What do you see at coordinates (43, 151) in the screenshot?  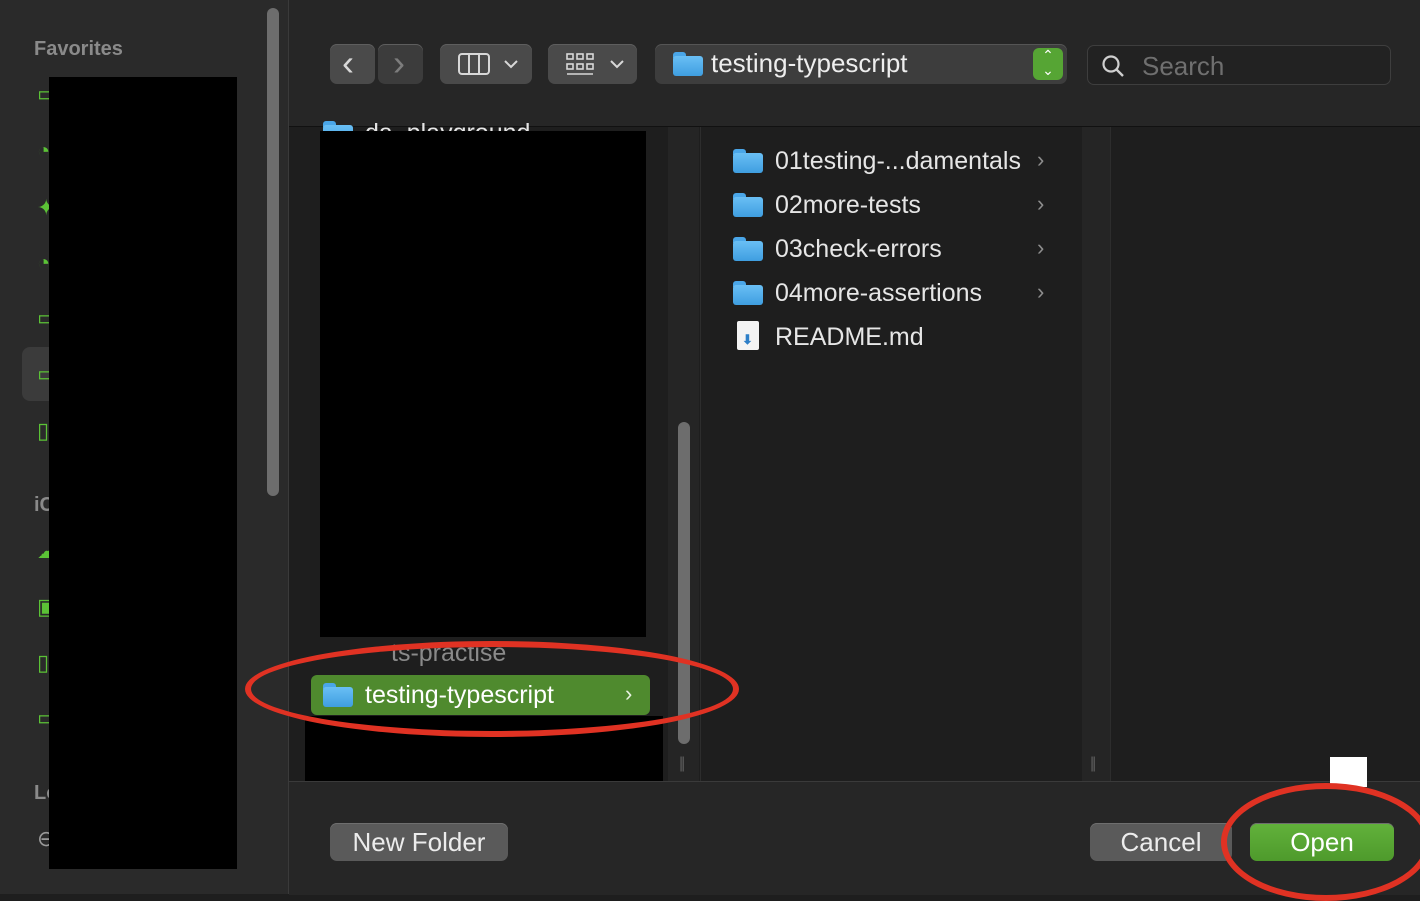 I see `clock-icon: ◔` at bounding box center [43, 151].